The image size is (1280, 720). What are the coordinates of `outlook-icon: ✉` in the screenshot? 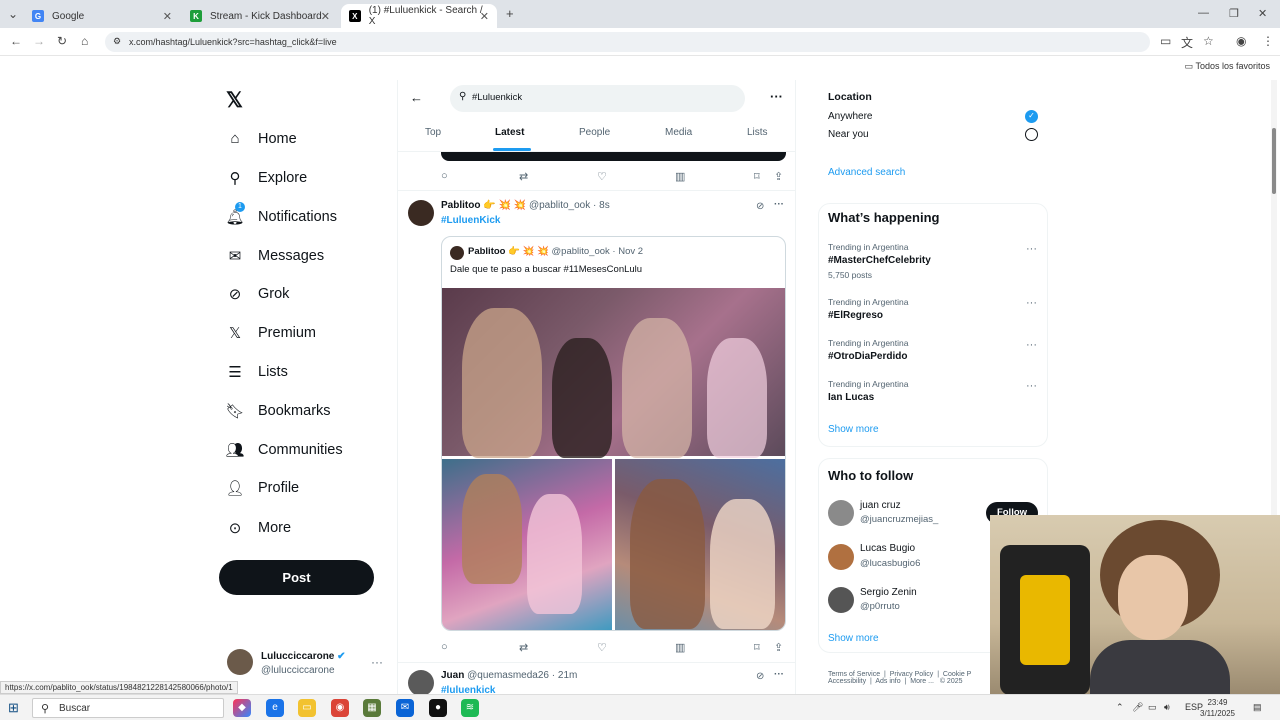 It's located at (405, 708).